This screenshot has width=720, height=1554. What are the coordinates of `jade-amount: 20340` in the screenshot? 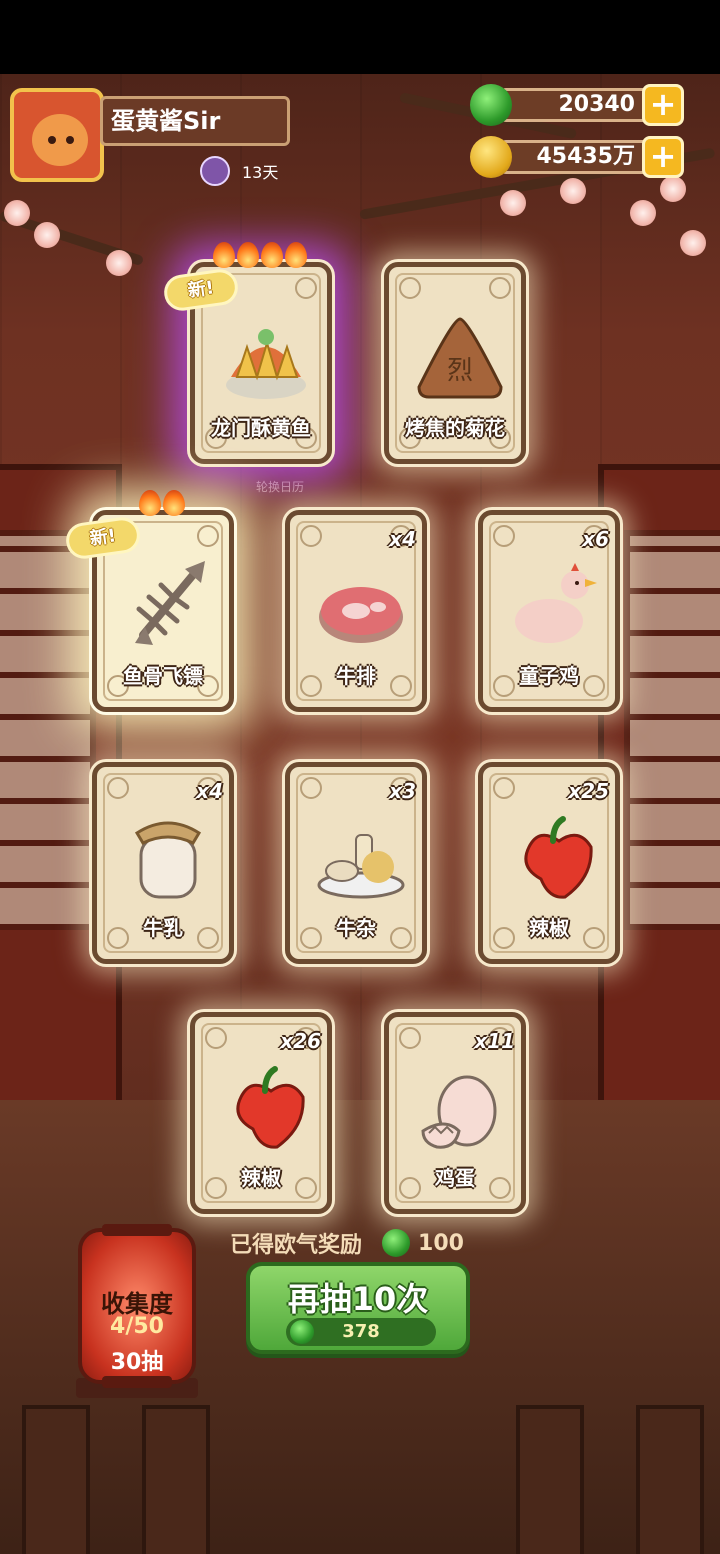 It's located at (575, 105).